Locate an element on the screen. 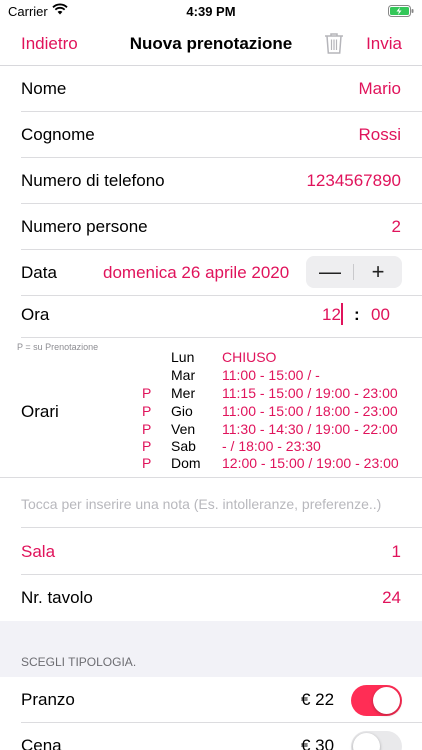 The height and width of the screenshot is (750, 422). day-label: Gio is located at coordinates (182, 411).